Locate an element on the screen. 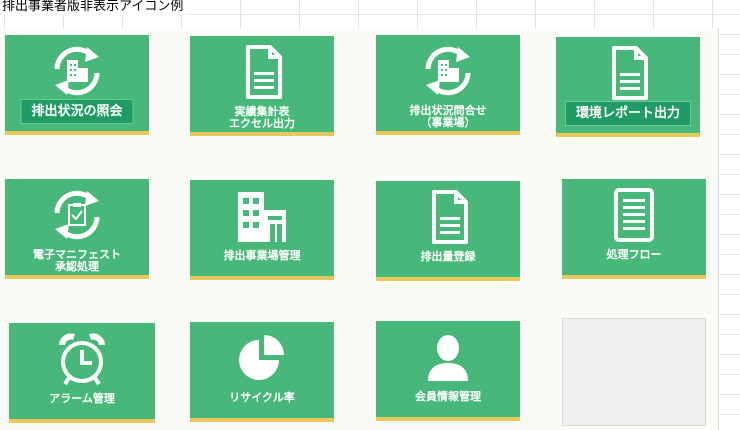 This screenshot has height=430, width=740. tile-alarm-management: アラーム管理 is located at coordinates (82, 373).